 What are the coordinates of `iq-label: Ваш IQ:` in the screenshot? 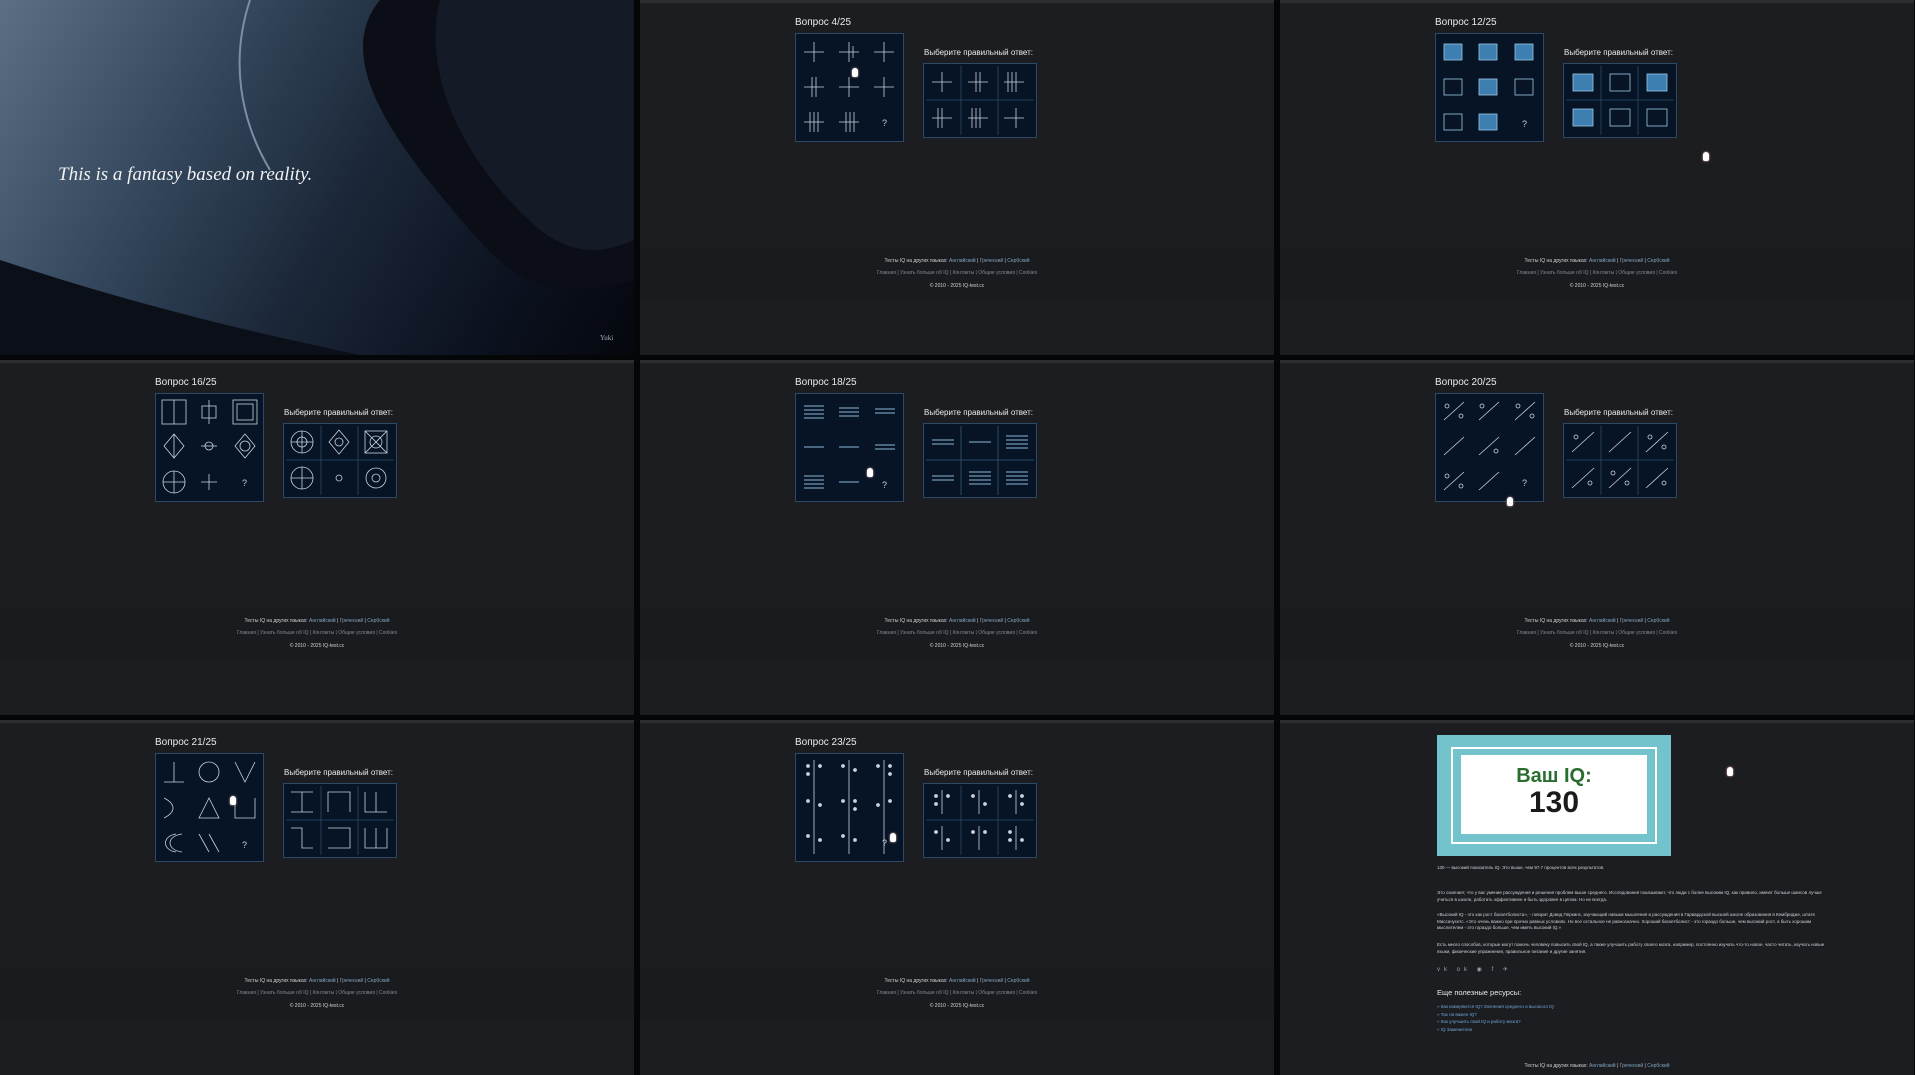 It's located at (1554, 776).